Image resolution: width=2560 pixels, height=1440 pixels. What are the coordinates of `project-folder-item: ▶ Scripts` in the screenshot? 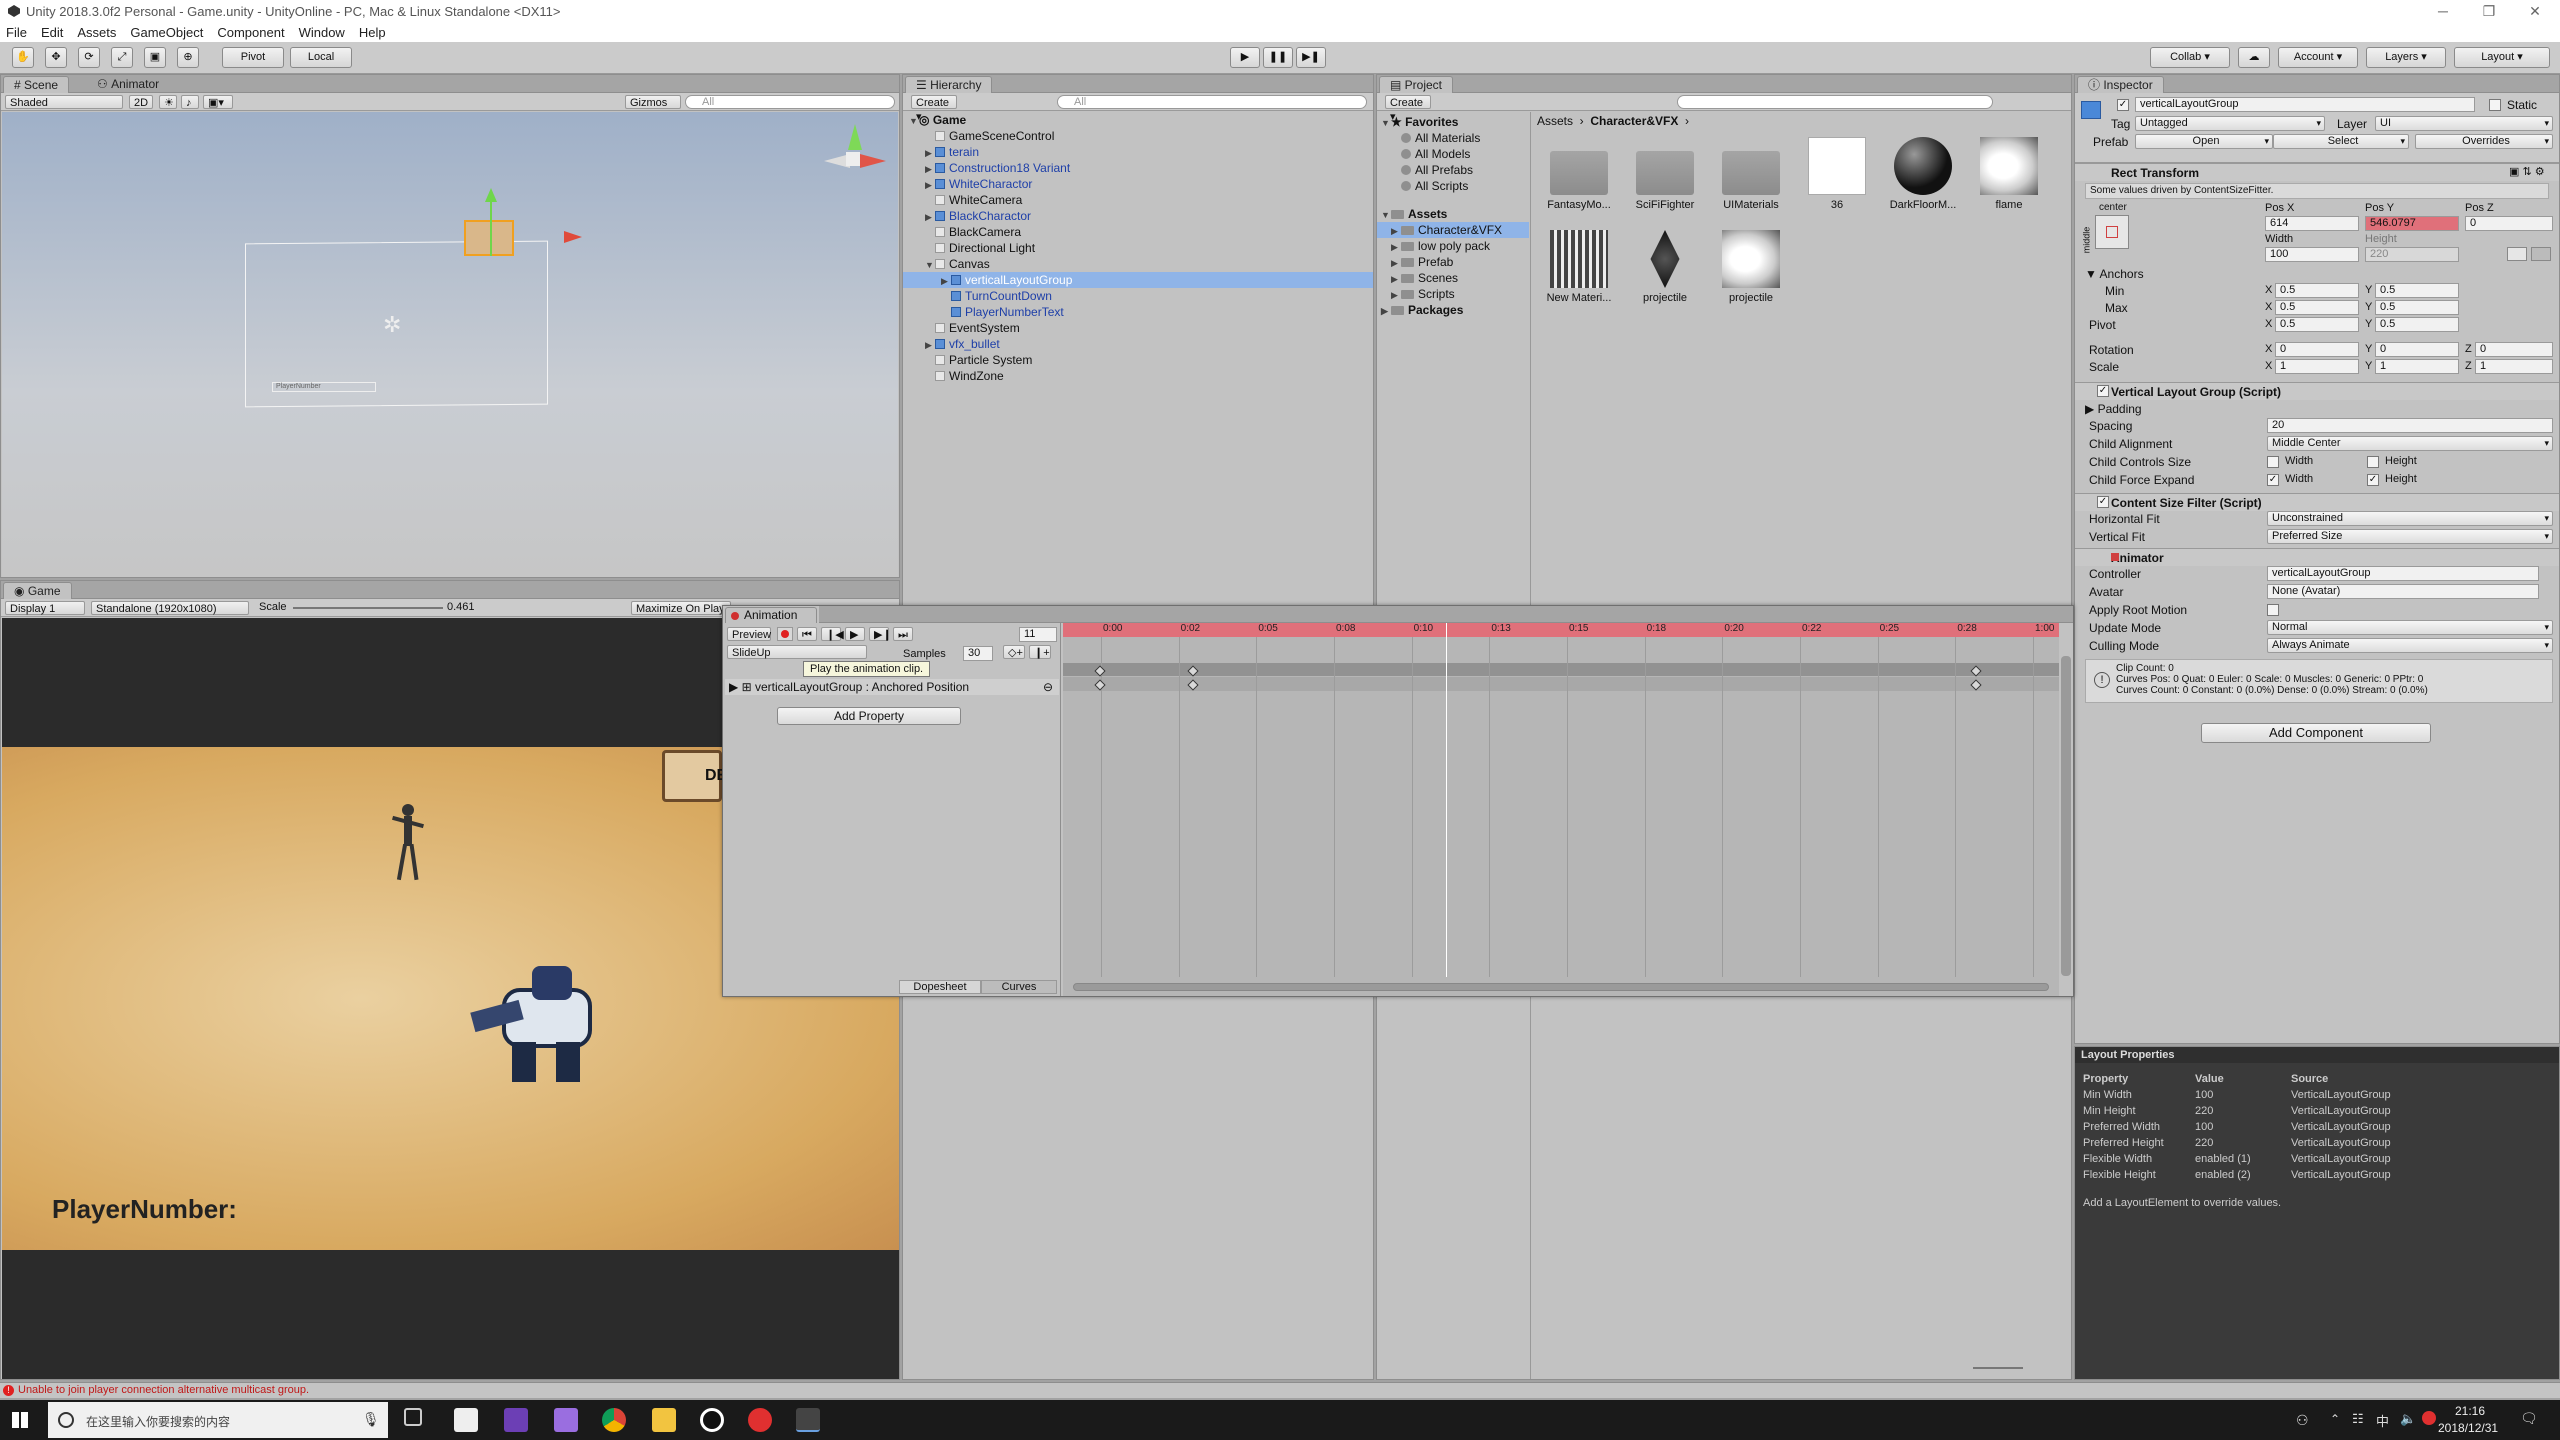 It's located at (1453, 294).